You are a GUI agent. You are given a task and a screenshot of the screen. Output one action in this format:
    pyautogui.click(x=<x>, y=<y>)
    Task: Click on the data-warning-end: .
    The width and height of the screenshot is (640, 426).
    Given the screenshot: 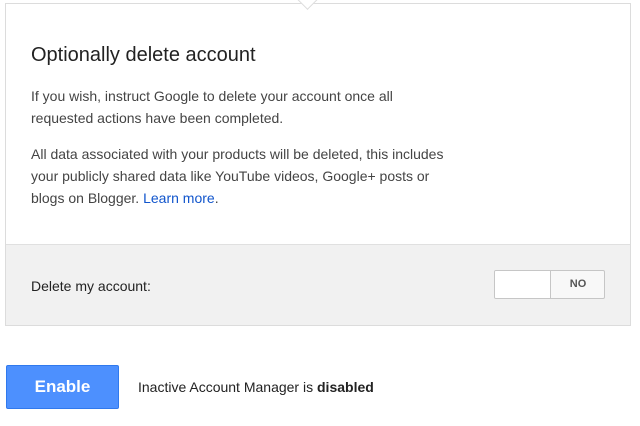 What is the action you would take?
    pyautogui.click(x=216, y=198)
    